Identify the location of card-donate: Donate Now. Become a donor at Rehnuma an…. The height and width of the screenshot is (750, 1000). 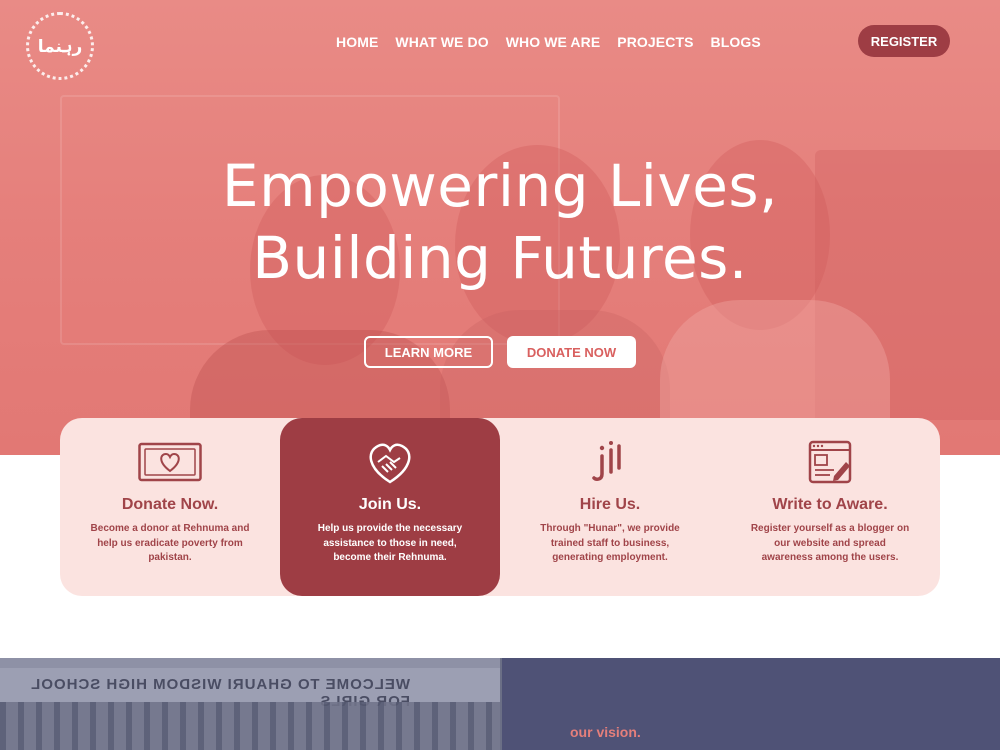
(170, 507).